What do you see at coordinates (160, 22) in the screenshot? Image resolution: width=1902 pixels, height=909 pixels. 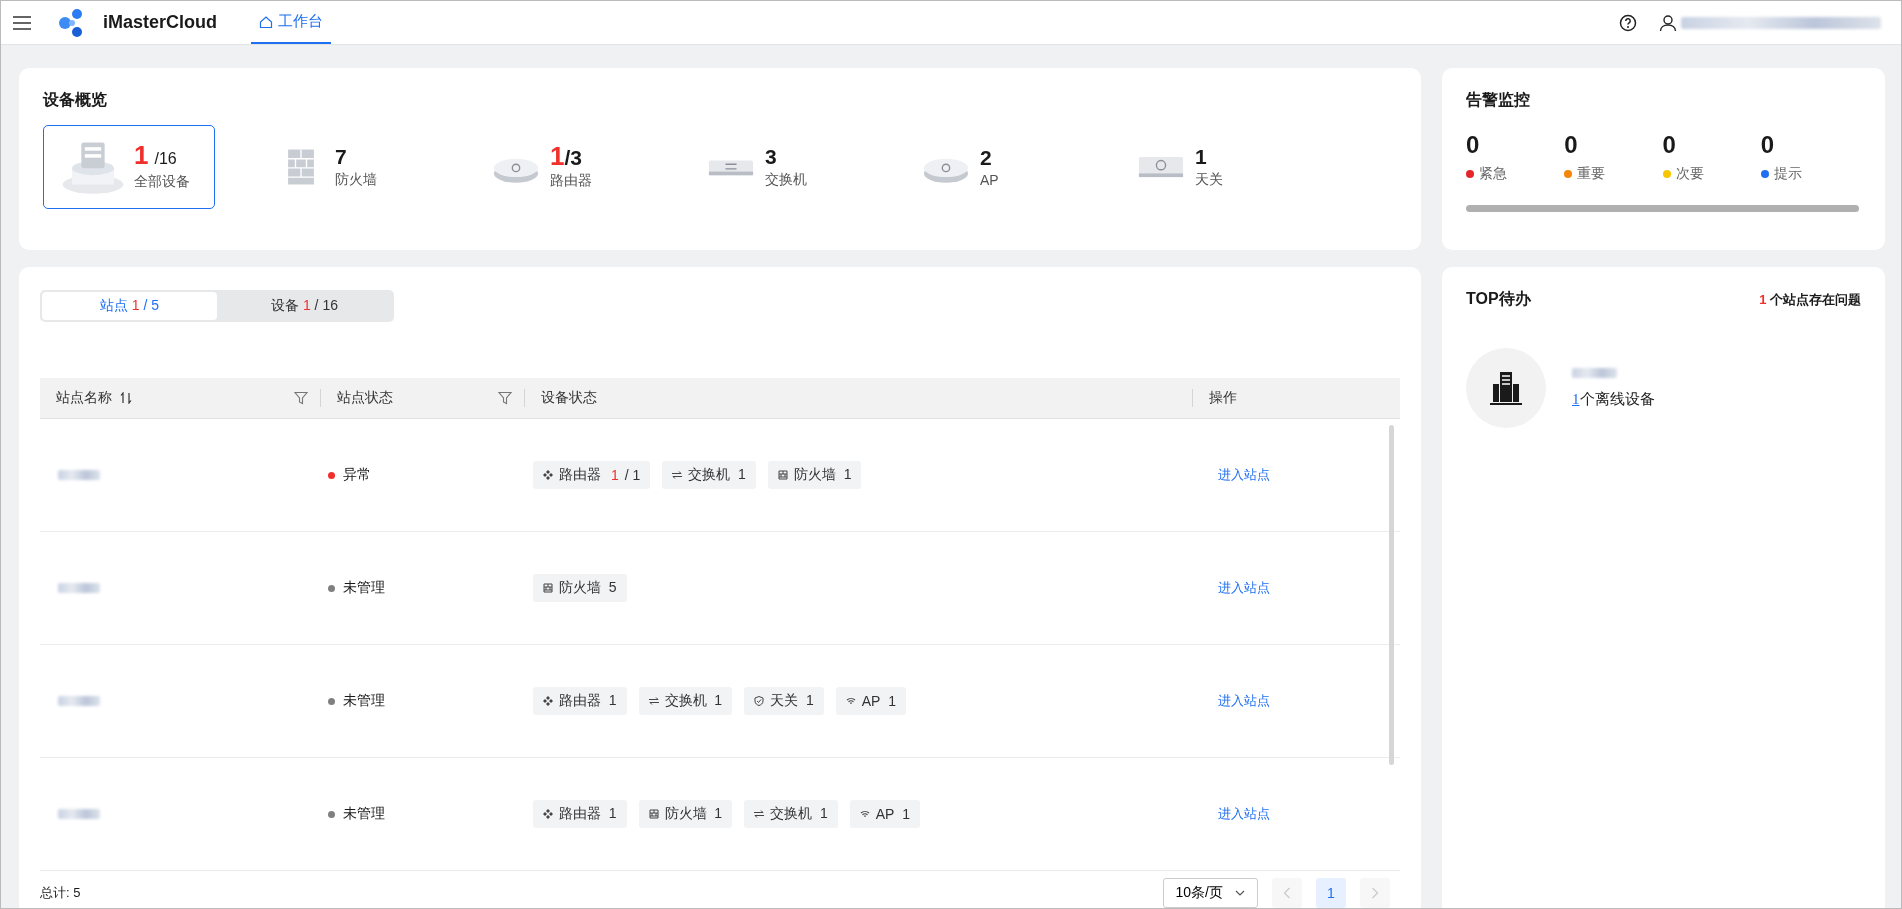 I see `brand-name: iMasterCloud` at bounding box center [160, 22].